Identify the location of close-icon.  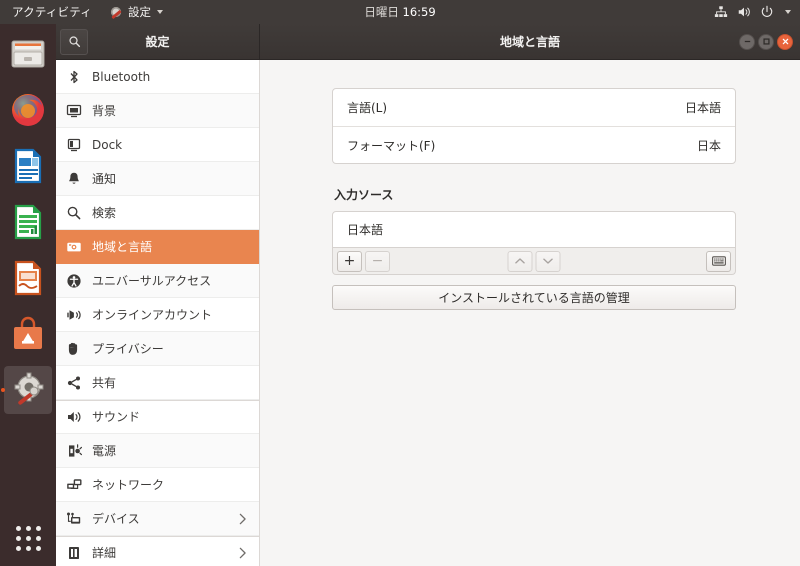
(785, 41).